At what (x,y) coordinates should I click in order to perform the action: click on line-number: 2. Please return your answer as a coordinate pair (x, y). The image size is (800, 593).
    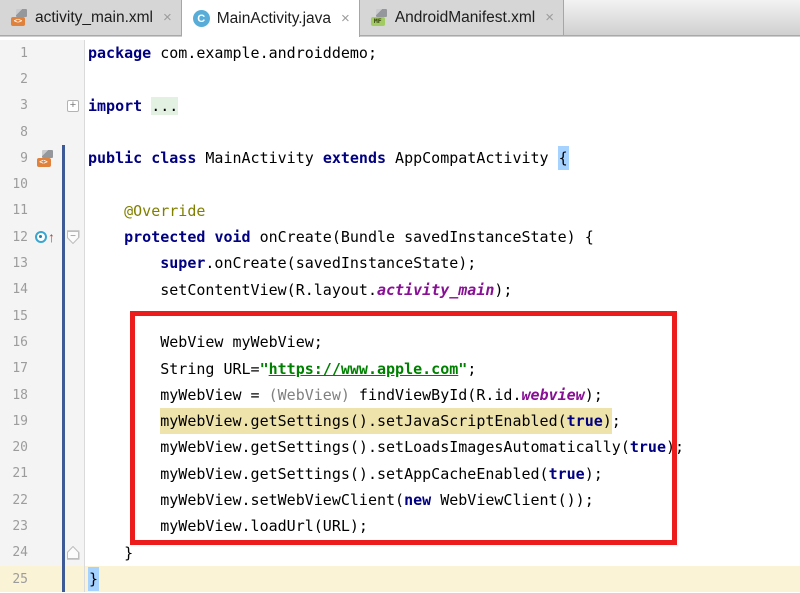
    Looking at the image, I should click on (24, 79).